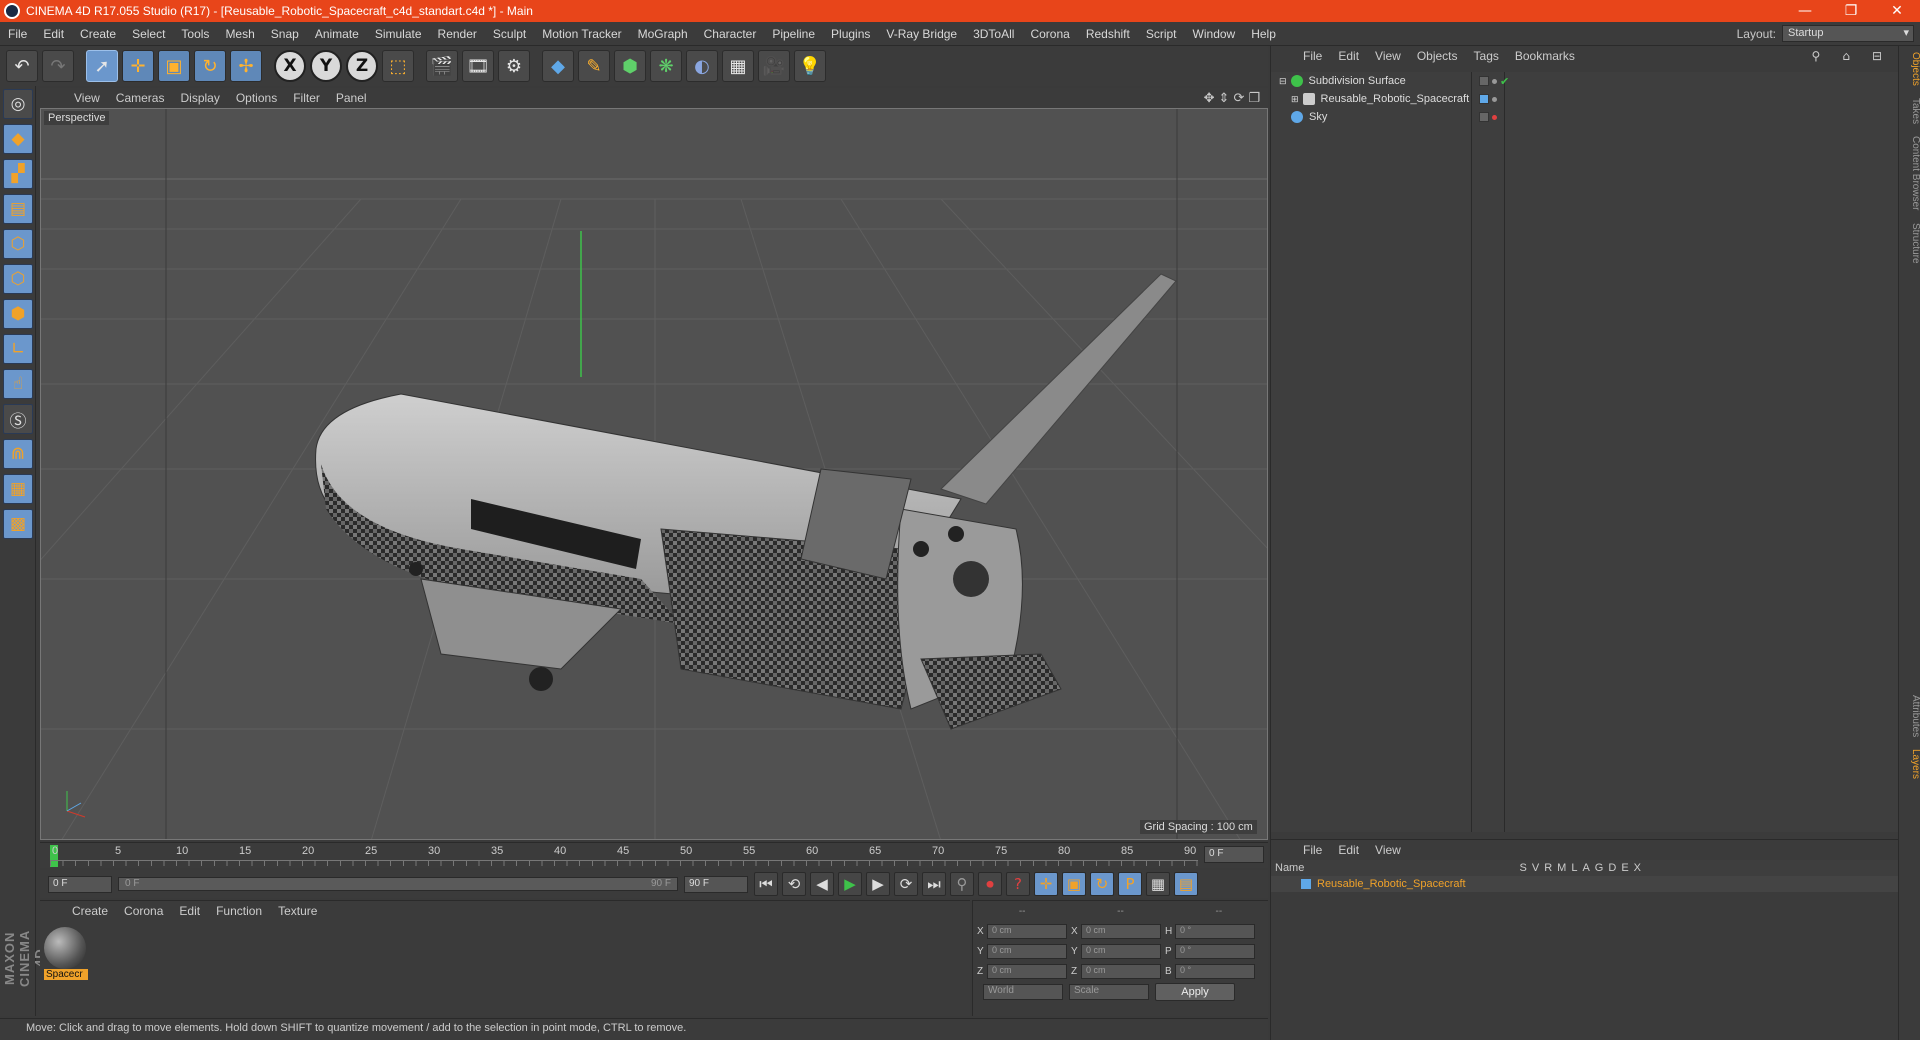 Image resolution: width=1920 pixels, height=1040 pixels. Describe the element at coordinates (337, 34) in the screenshot. I see `menu-animate: Animate` at that location.